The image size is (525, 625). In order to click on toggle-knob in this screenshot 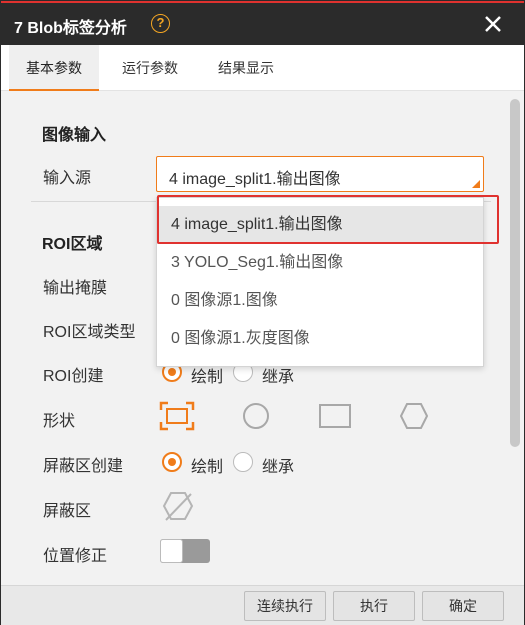, I will do `click(171, 551)`.